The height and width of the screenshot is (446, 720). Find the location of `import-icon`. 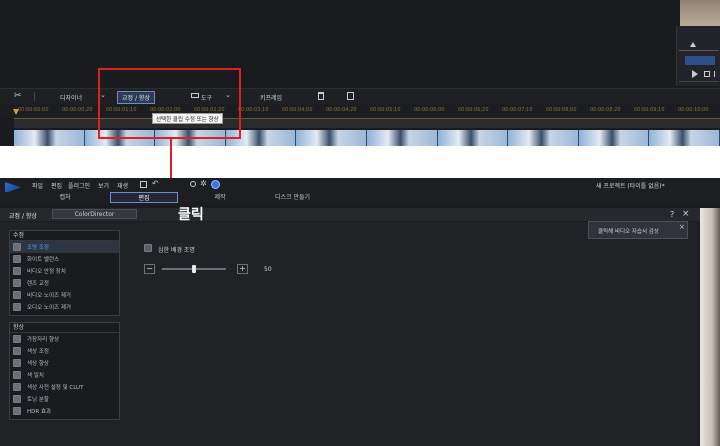

import-icon is located at coordinates (143, 184).